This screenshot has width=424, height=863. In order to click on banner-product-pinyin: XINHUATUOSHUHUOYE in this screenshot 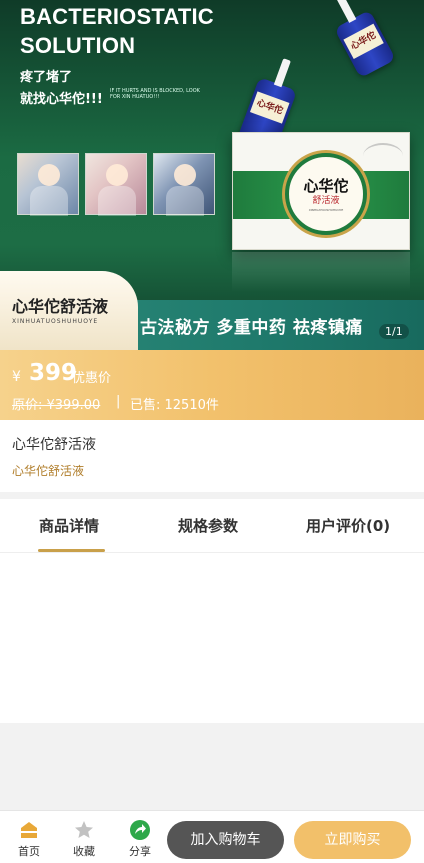, I will do `click(55, 321)`.